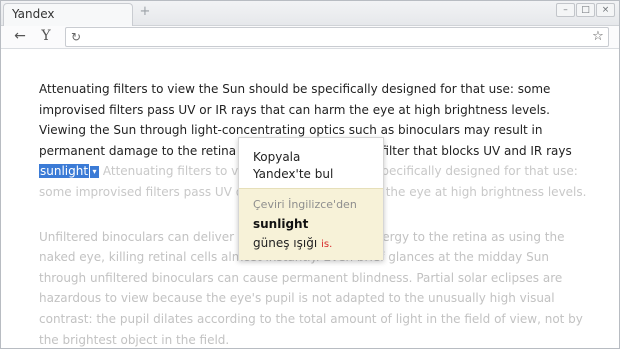  I want to click on toolbar: ← Y ↻ ☆, so click(310, 37).